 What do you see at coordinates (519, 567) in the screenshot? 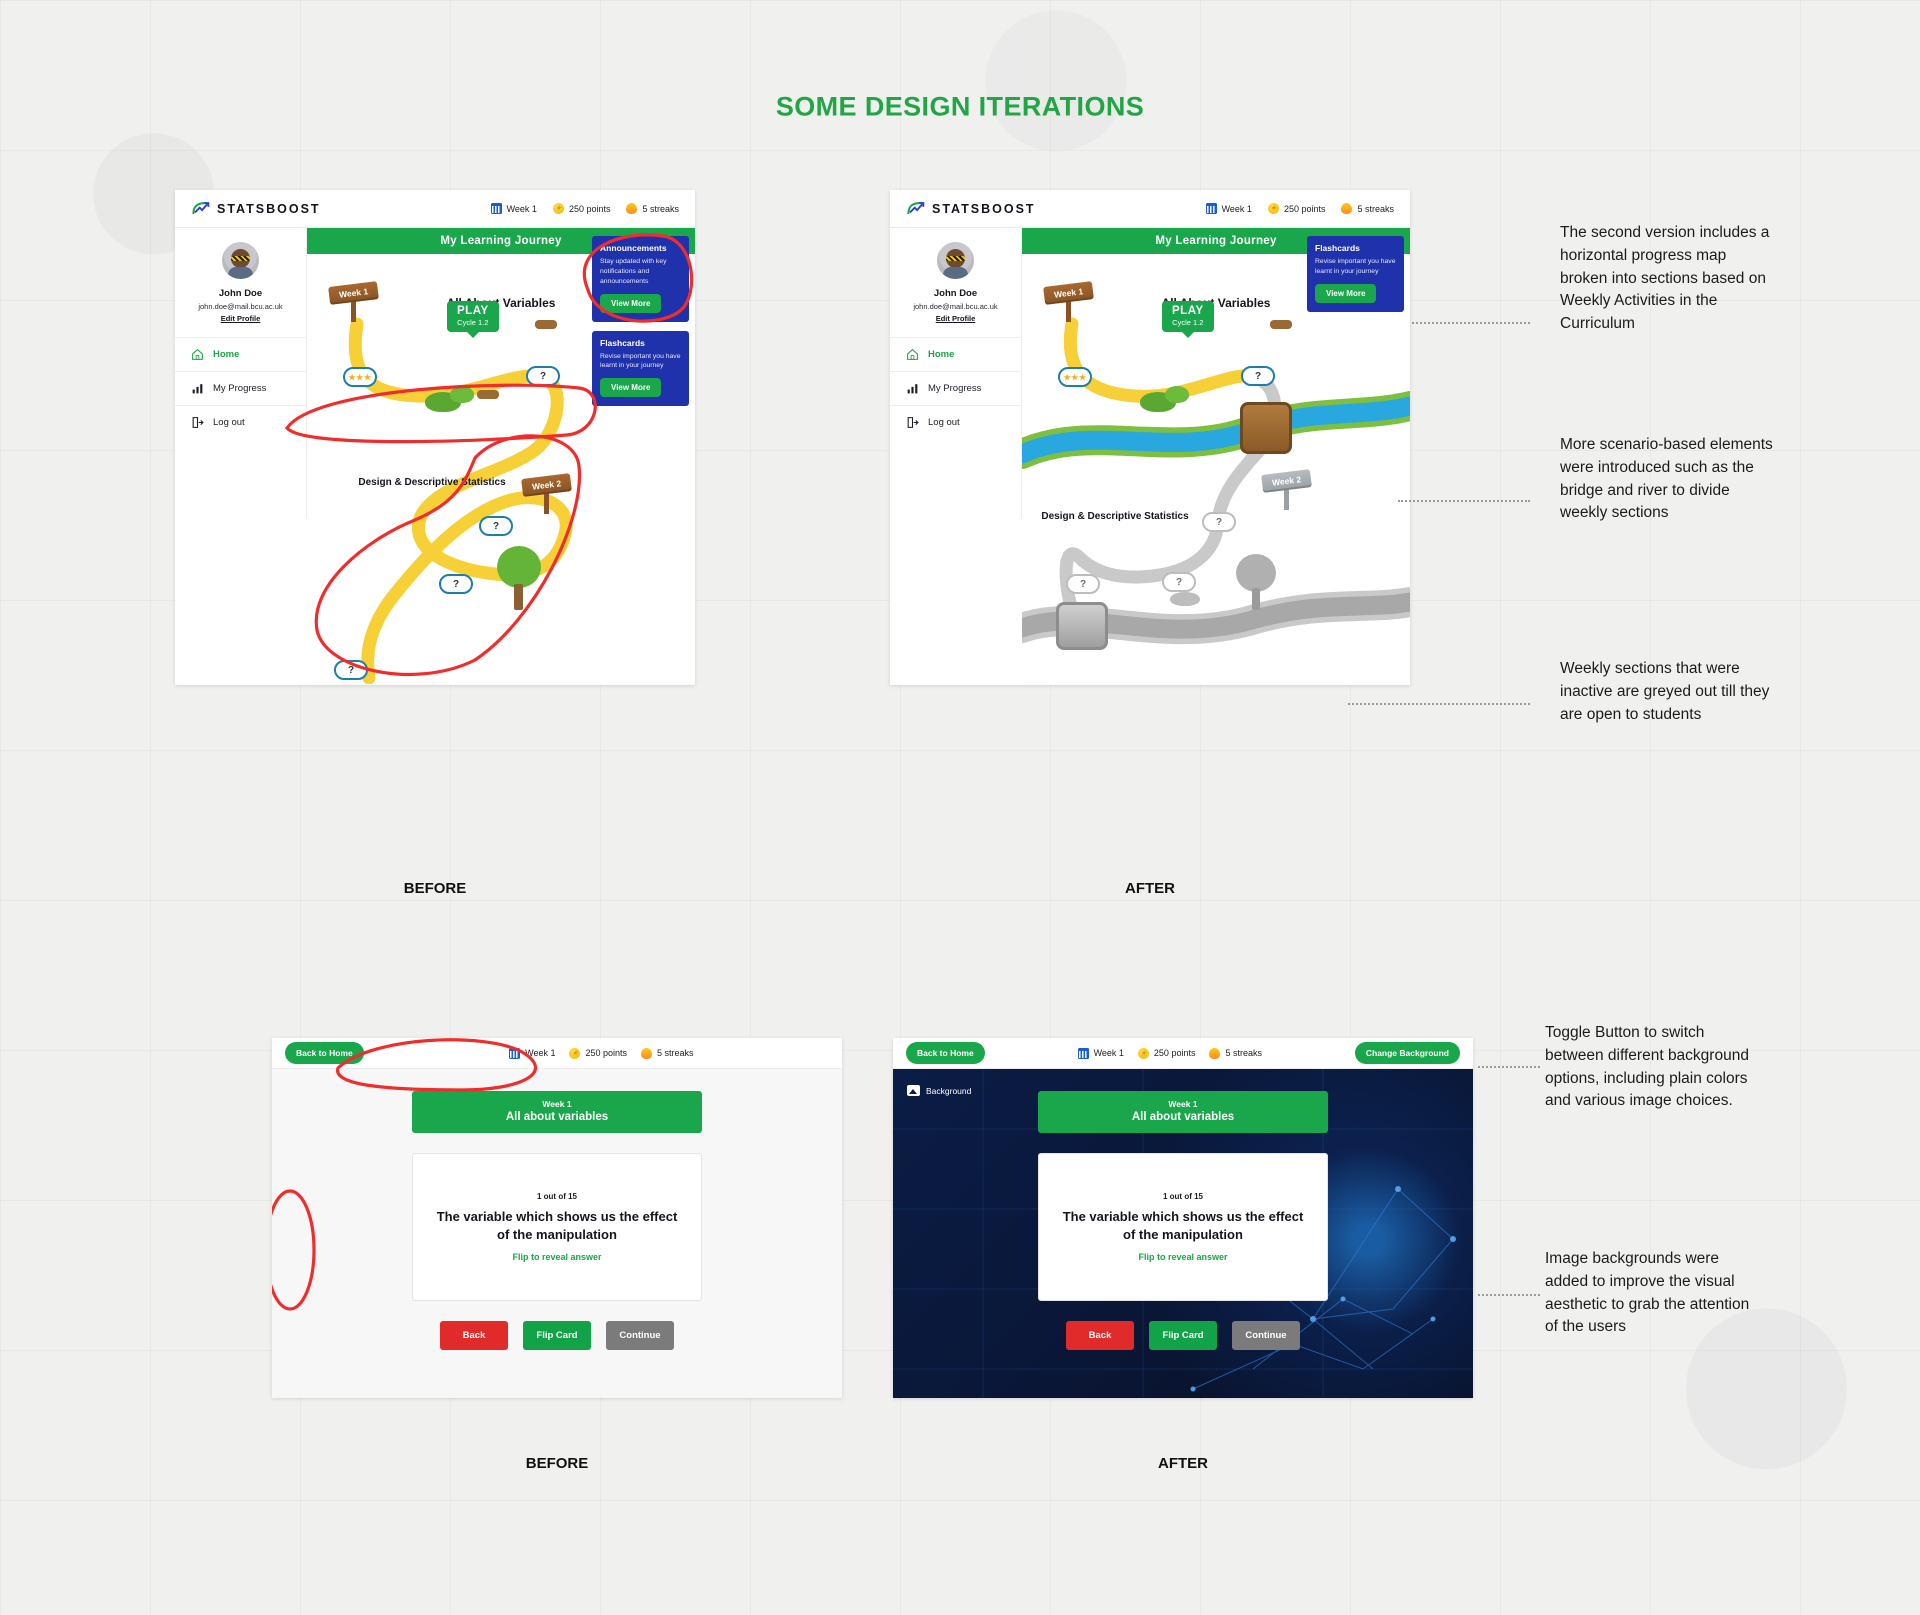
I see `tree-icon` at bounding box center [519, 567].